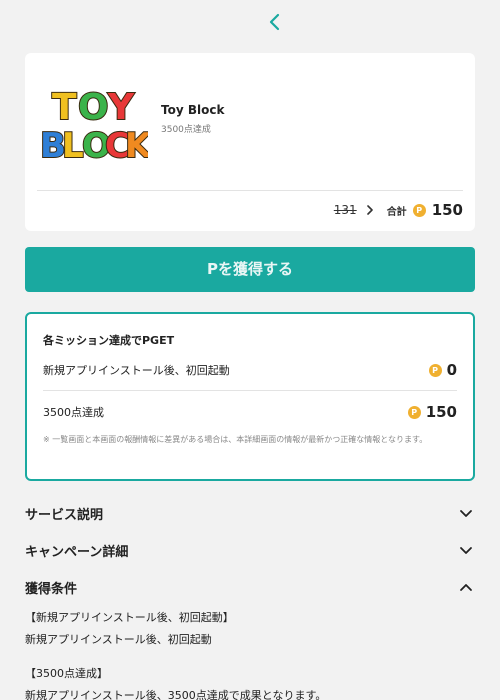 The width and height of the screenshot is (500, 700). I want to click on section-acquisition-conditions: 獲得条件, so click(250, 587).